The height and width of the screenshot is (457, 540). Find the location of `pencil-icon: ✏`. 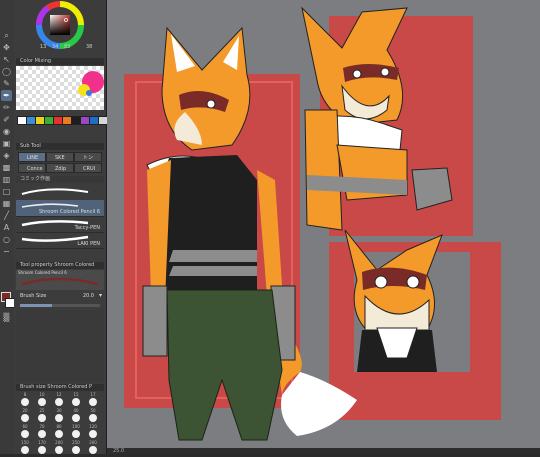

pencil-icon: ✏ is located at coordinates (6, 107).